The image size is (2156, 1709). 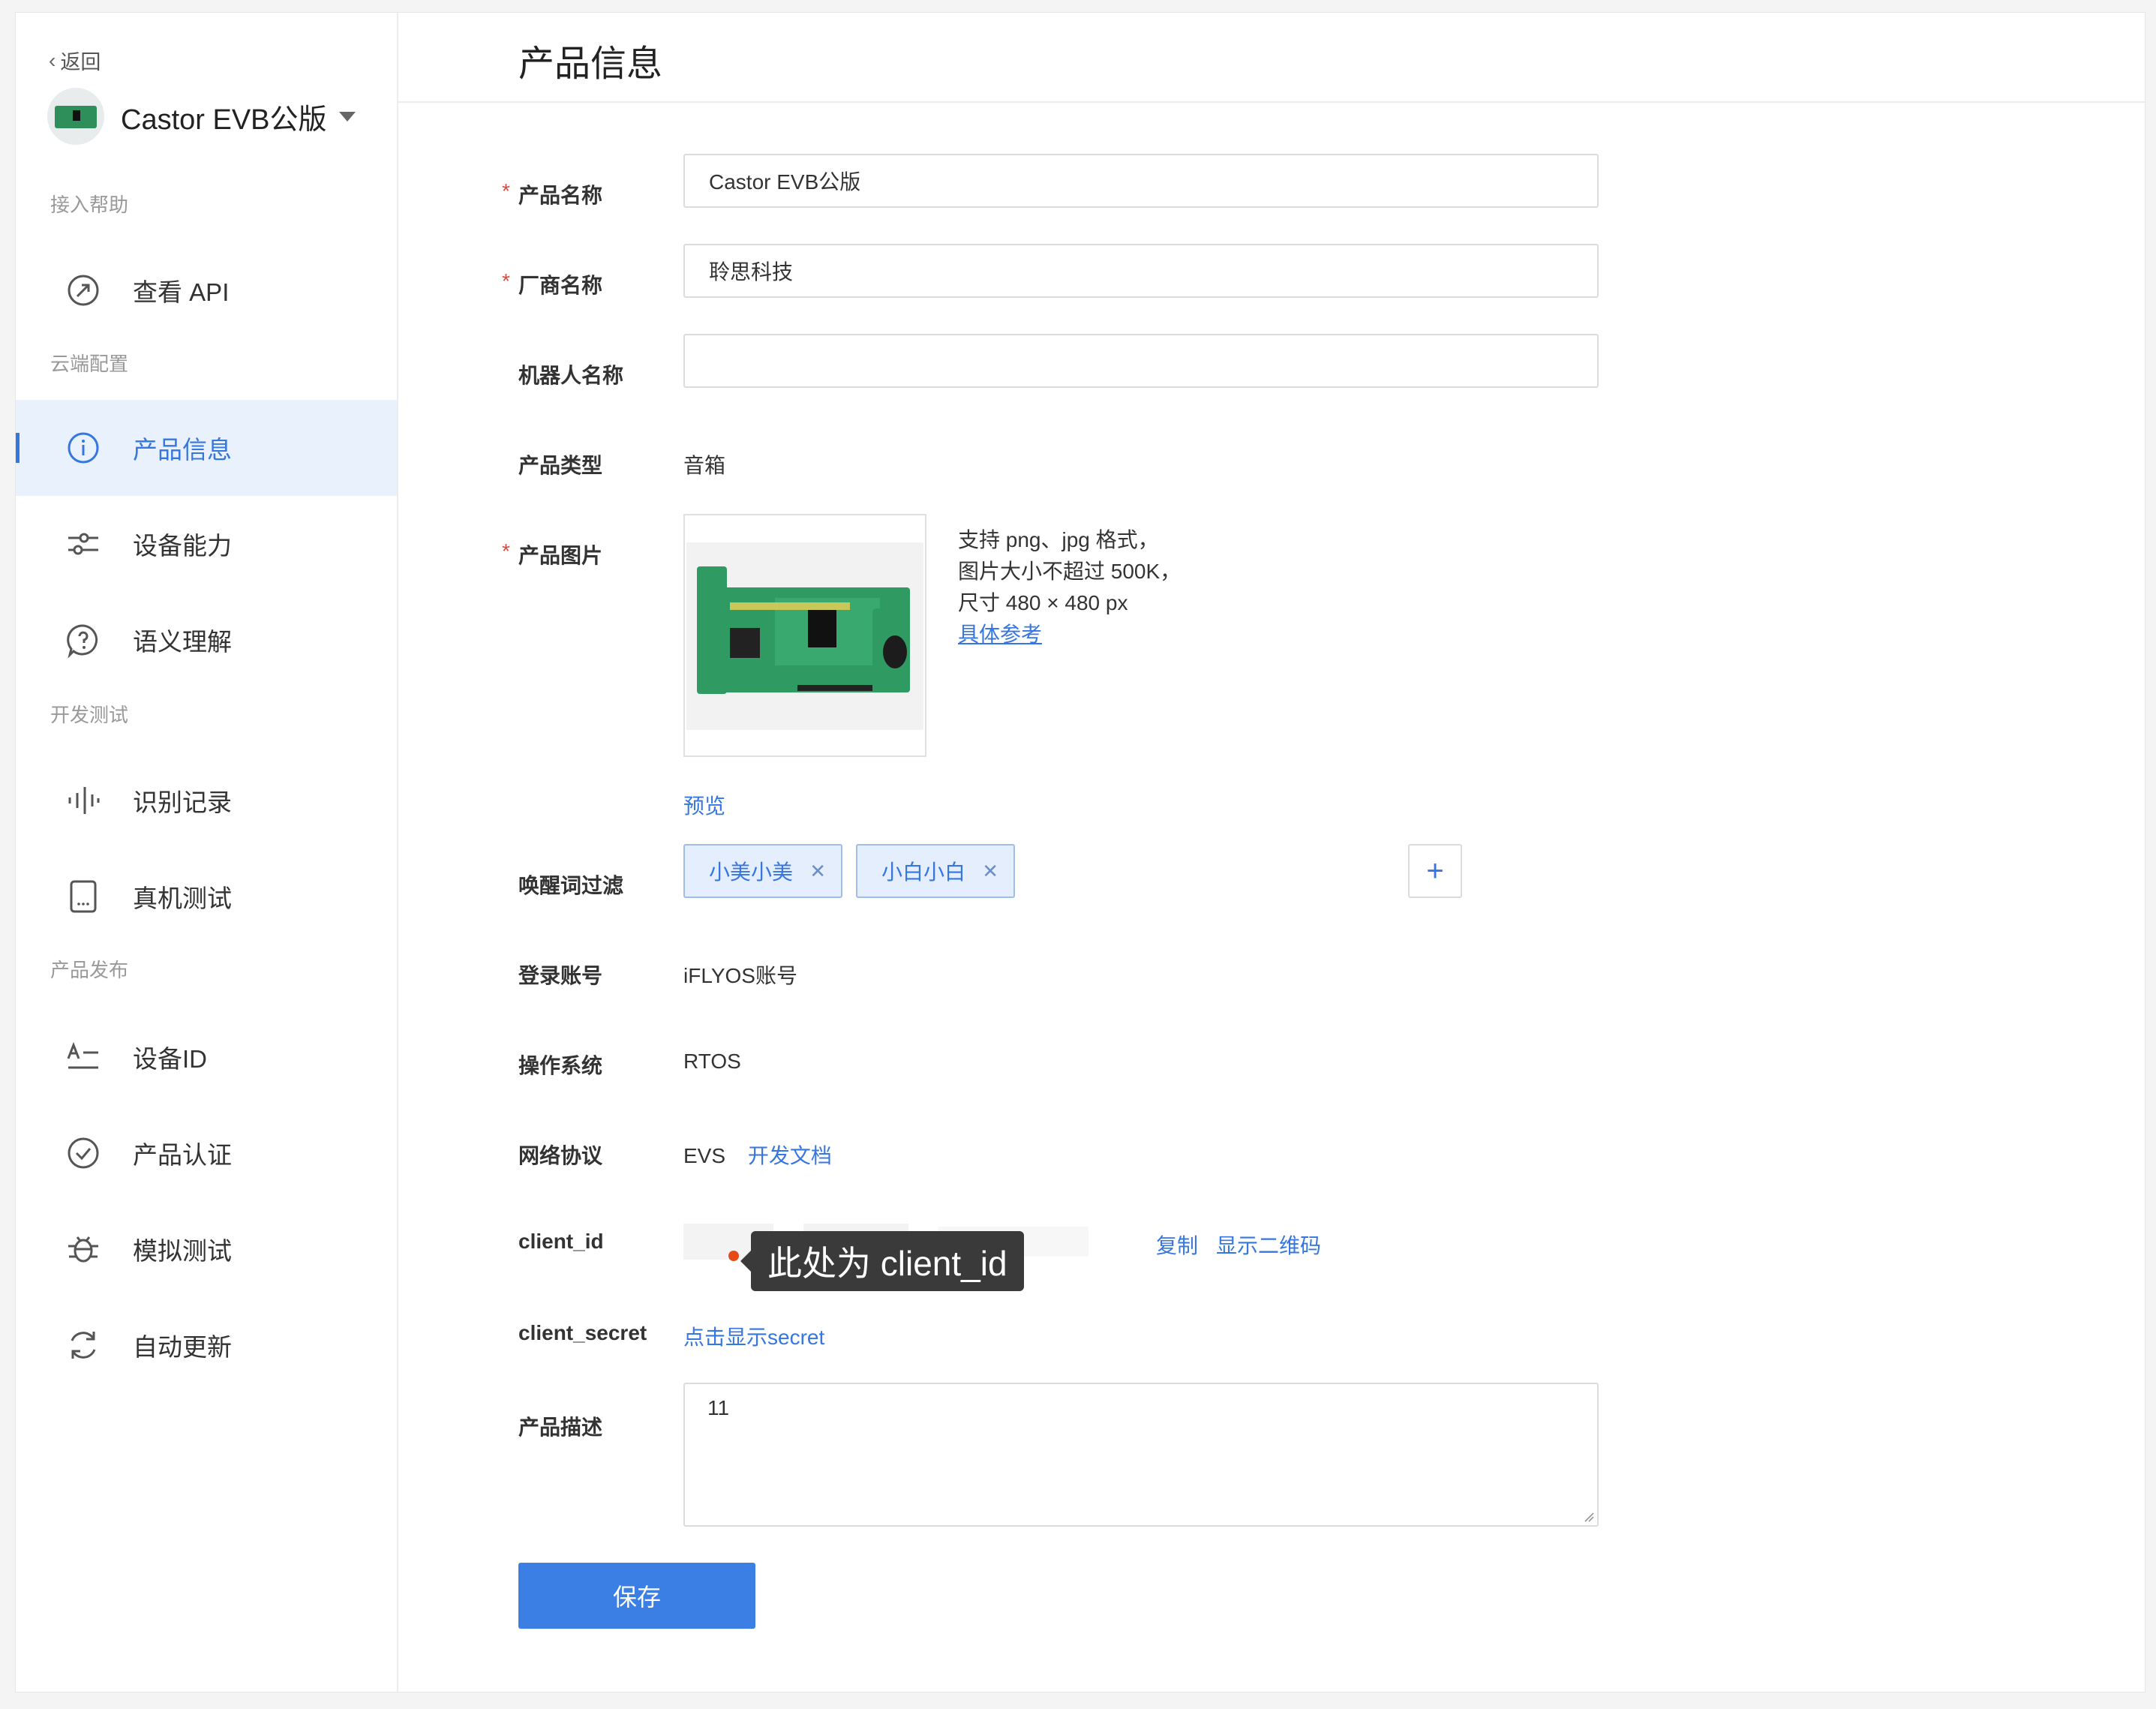 I want to click on sidebar-item-label: 产品信息, so click(x=182, y=450).